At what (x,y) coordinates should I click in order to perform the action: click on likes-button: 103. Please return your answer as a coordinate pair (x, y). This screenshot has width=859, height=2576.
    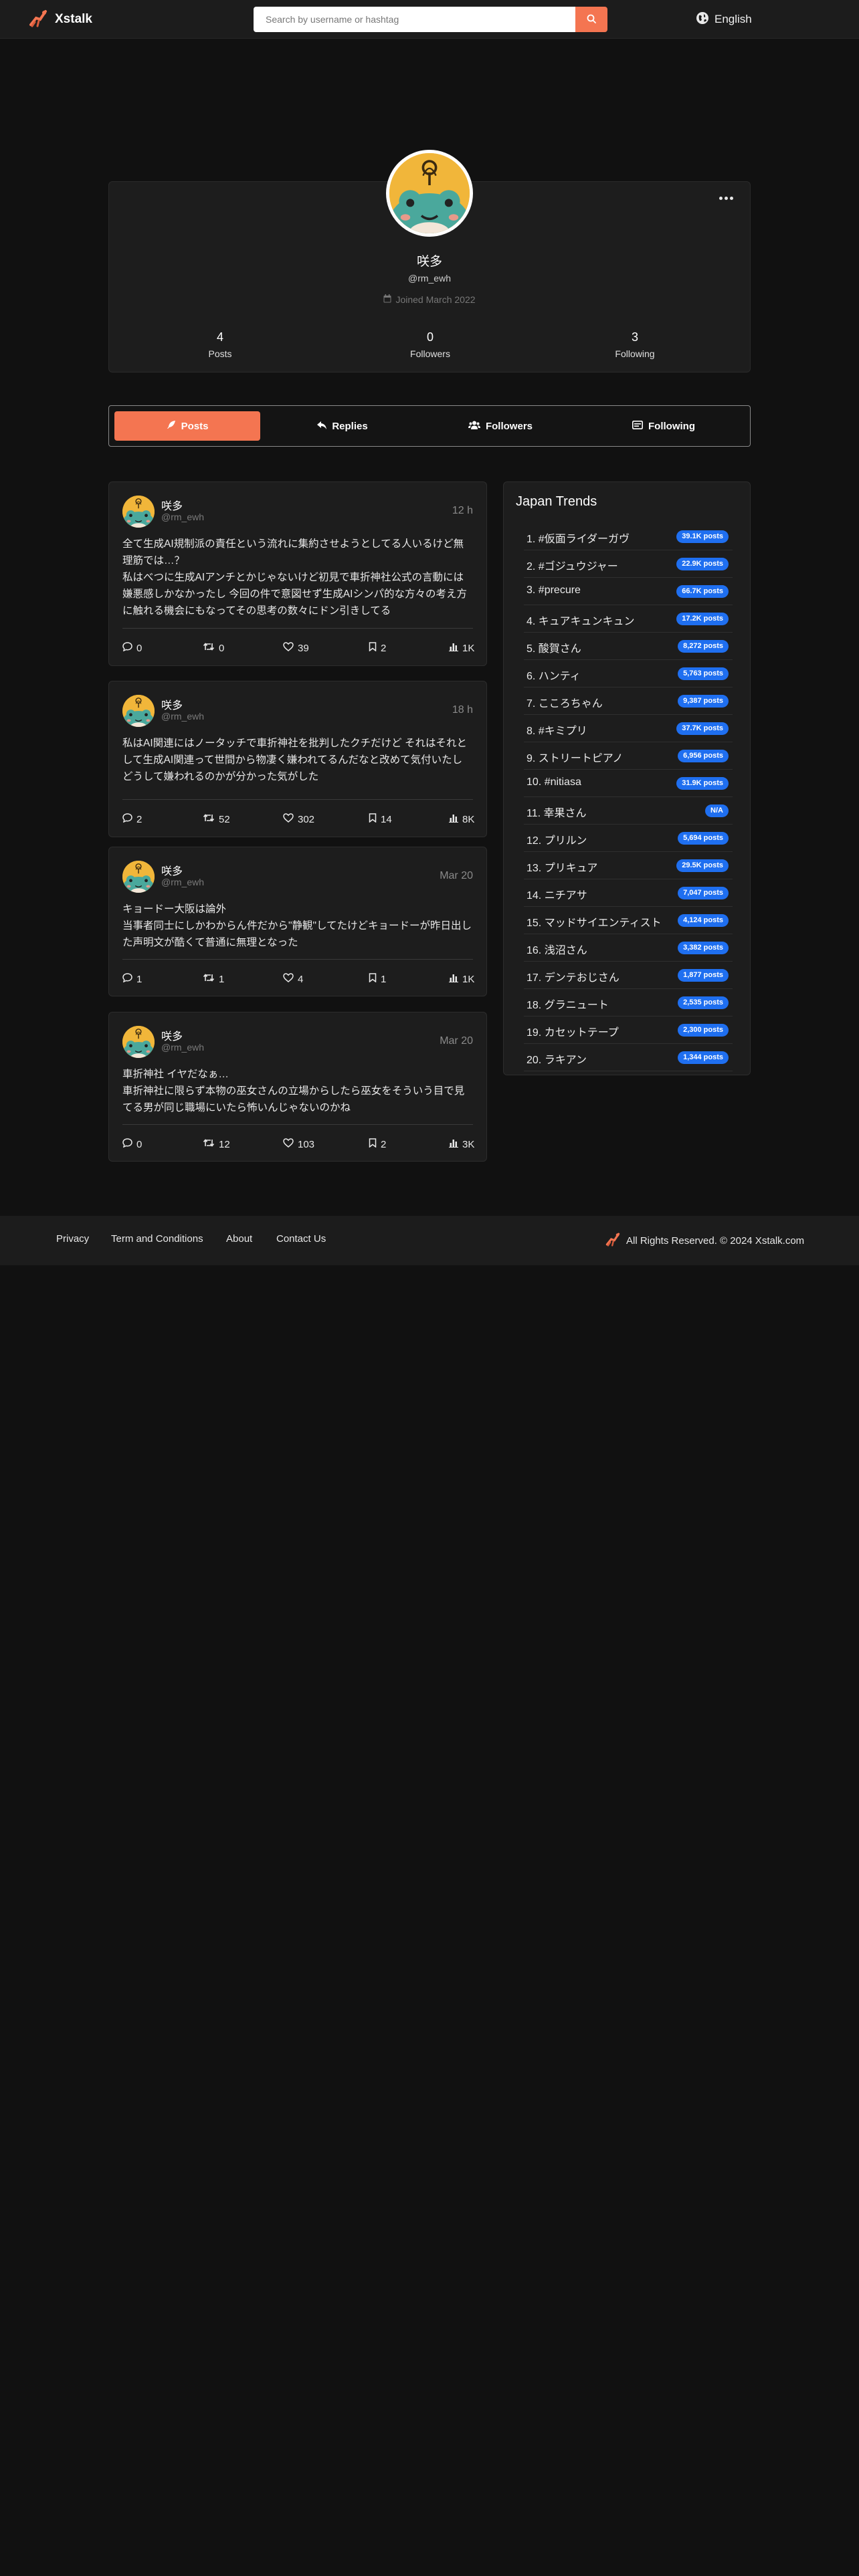
    Looking at the image, I should click on (299, 1144).